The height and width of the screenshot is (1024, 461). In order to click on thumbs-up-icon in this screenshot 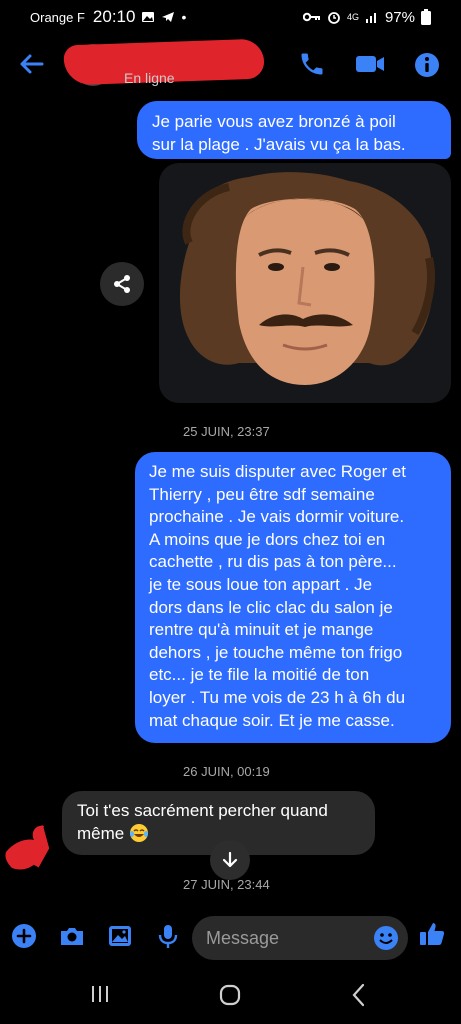, I will do `click(432, 934)`.